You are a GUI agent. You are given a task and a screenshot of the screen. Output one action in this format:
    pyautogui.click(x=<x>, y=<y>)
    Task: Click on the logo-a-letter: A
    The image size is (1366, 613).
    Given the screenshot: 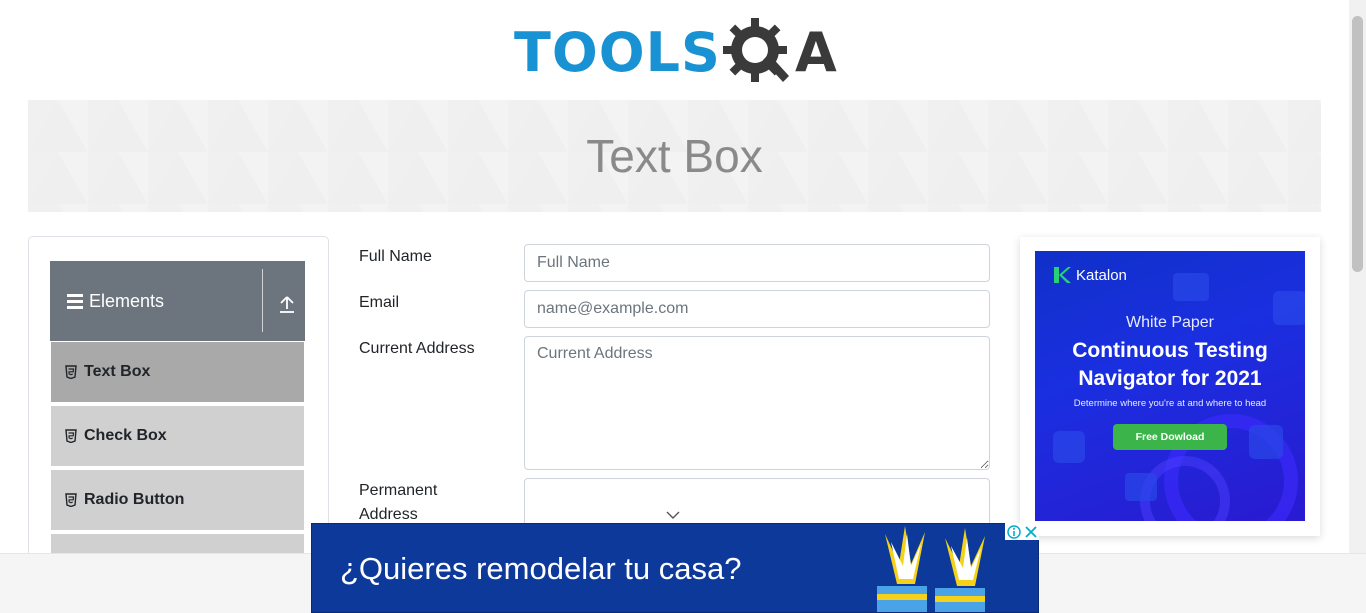 What is the action you would take?
    pyautogui.click(x=815, y=52)
    